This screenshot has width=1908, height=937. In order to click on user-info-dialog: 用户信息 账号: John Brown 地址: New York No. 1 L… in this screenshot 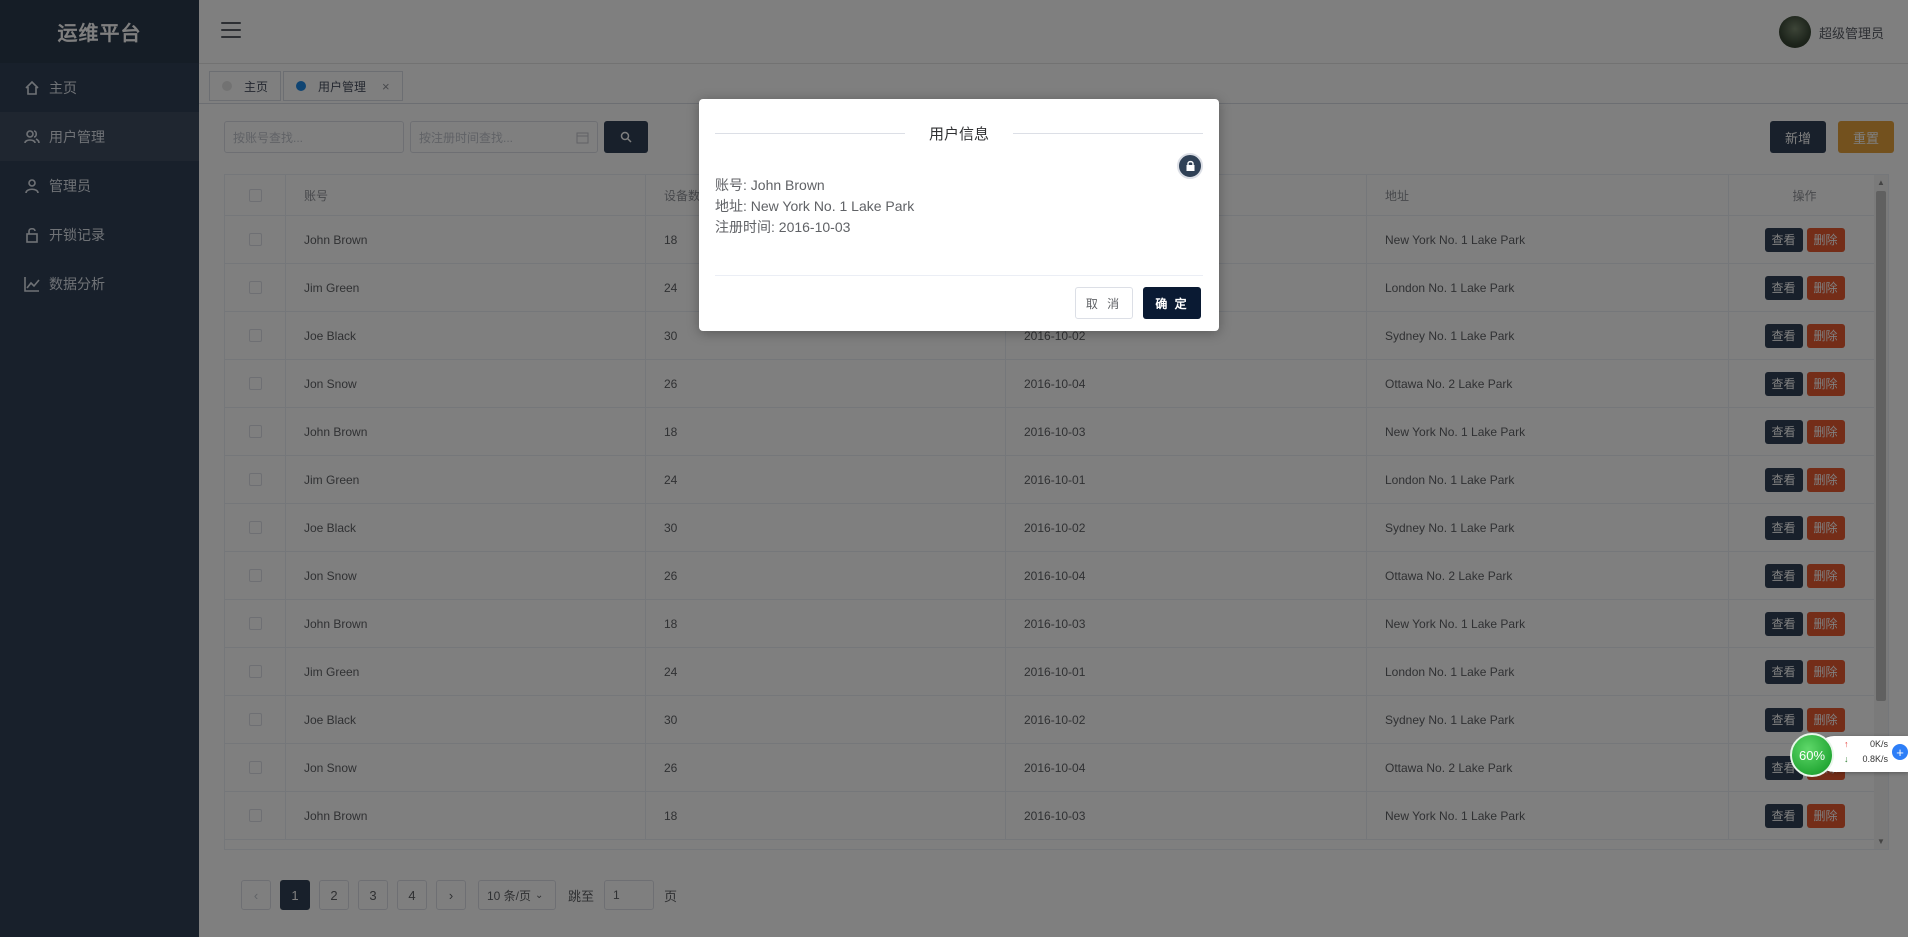, I will do `click(959, 215)`.